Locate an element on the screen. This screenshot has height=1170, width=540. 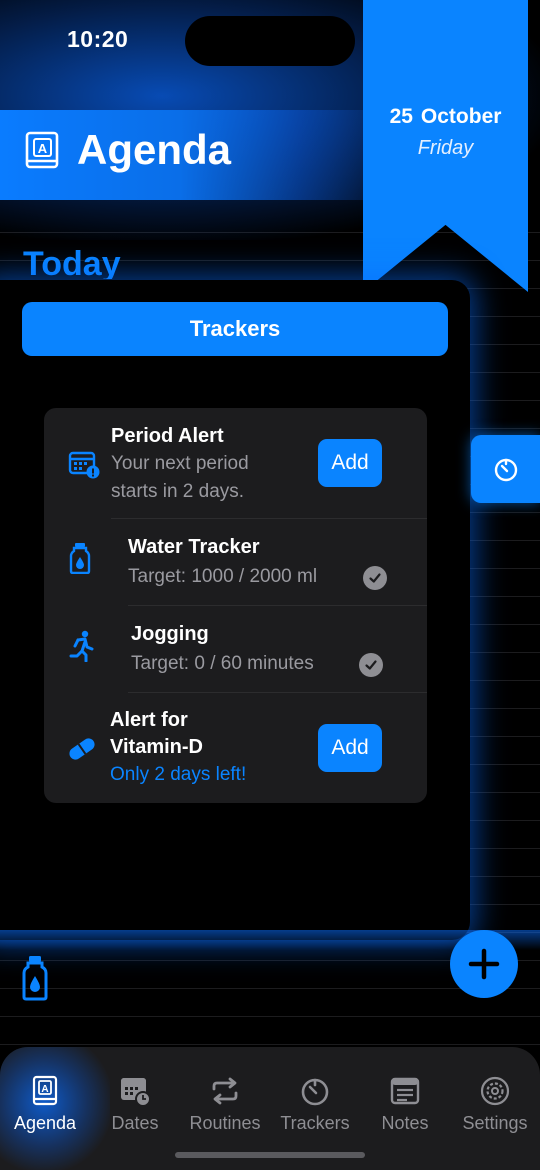
tab-dates: Dates is located at coordinates (135, 1104).